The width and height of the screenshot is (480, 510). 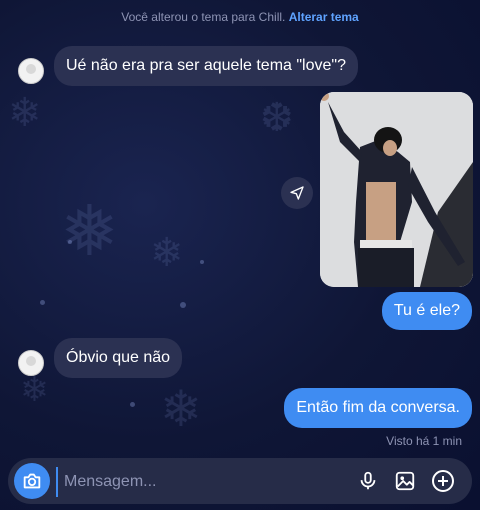 I want to click on change-theme-link: Alterar tema, so click(x=324, y=17).